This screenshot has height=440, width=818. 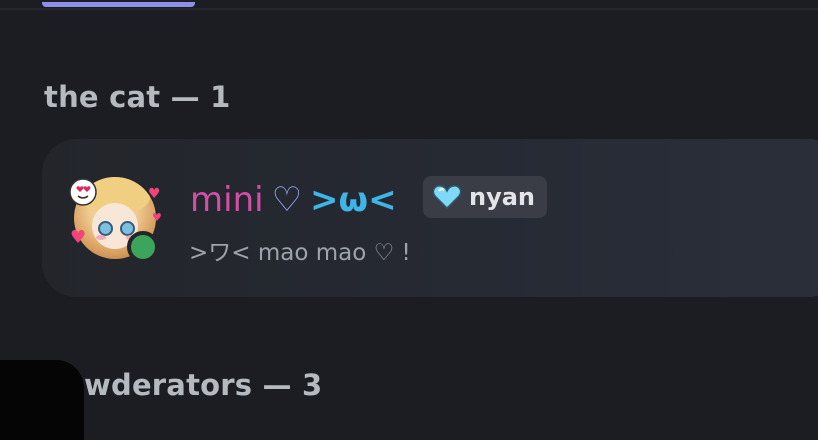 What do you see at coordinates (287, 200) in the screenshot?
I see `member-name-heart: ♡` at bounding box center [287, 200].